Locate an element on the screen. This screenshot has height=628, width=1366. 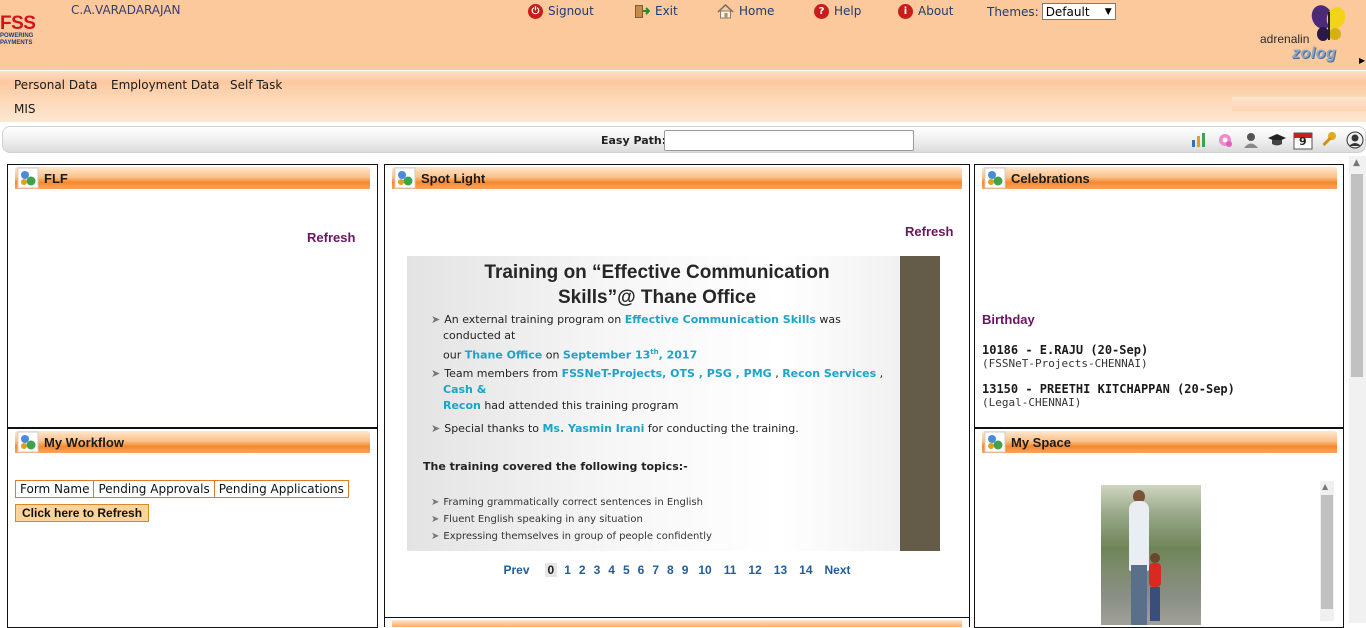
pager-page-9: 9 is located at coordinates (685, 570).